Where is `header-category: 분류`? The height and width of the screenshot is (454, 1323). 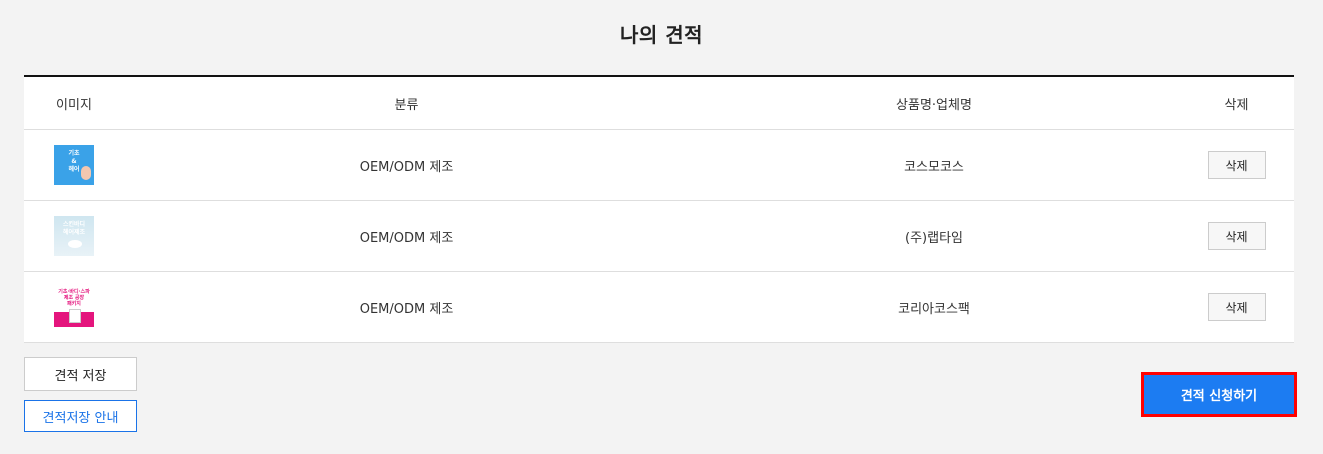 header-category: 분류 is located at coordinates (406, 105).